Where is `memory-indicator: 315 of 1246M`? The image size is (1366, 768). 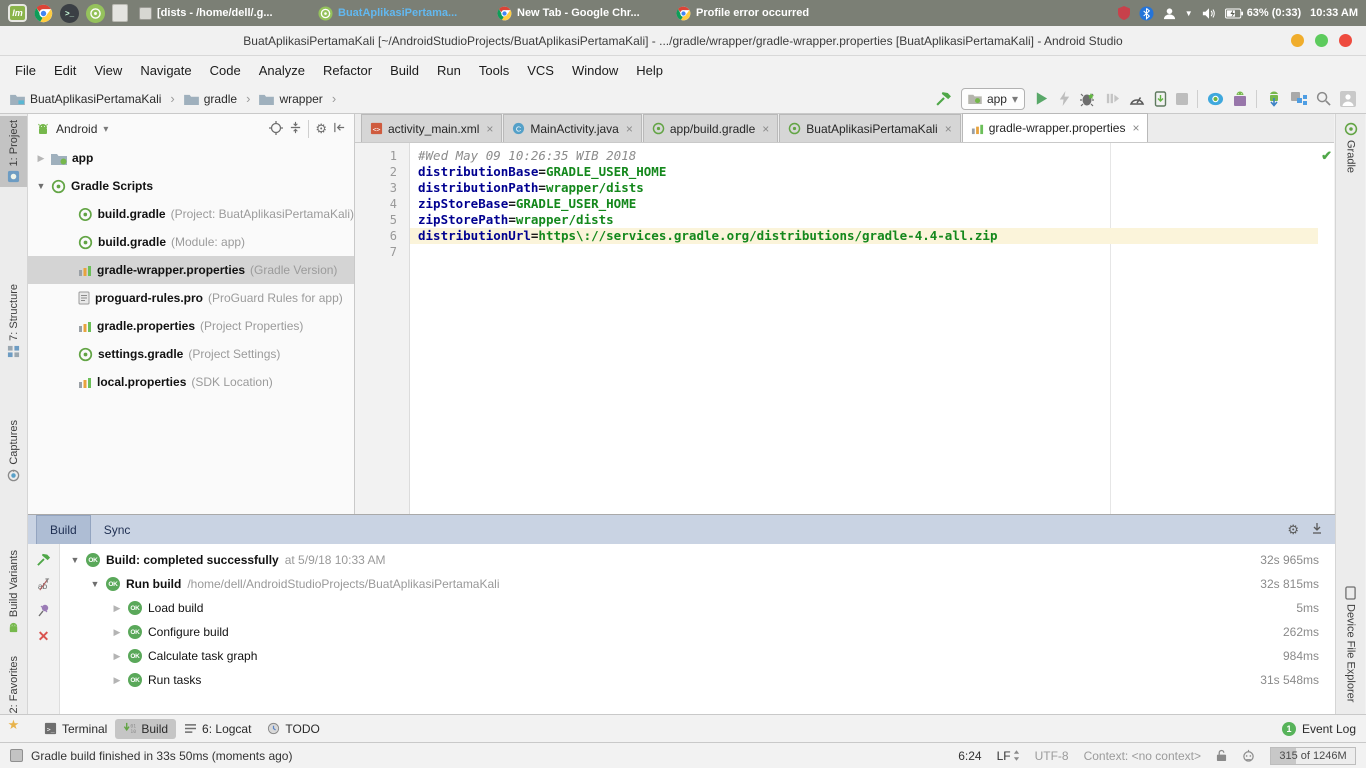
memory-indicator: 315 of 1246M is located at coordinates (1313, 755).